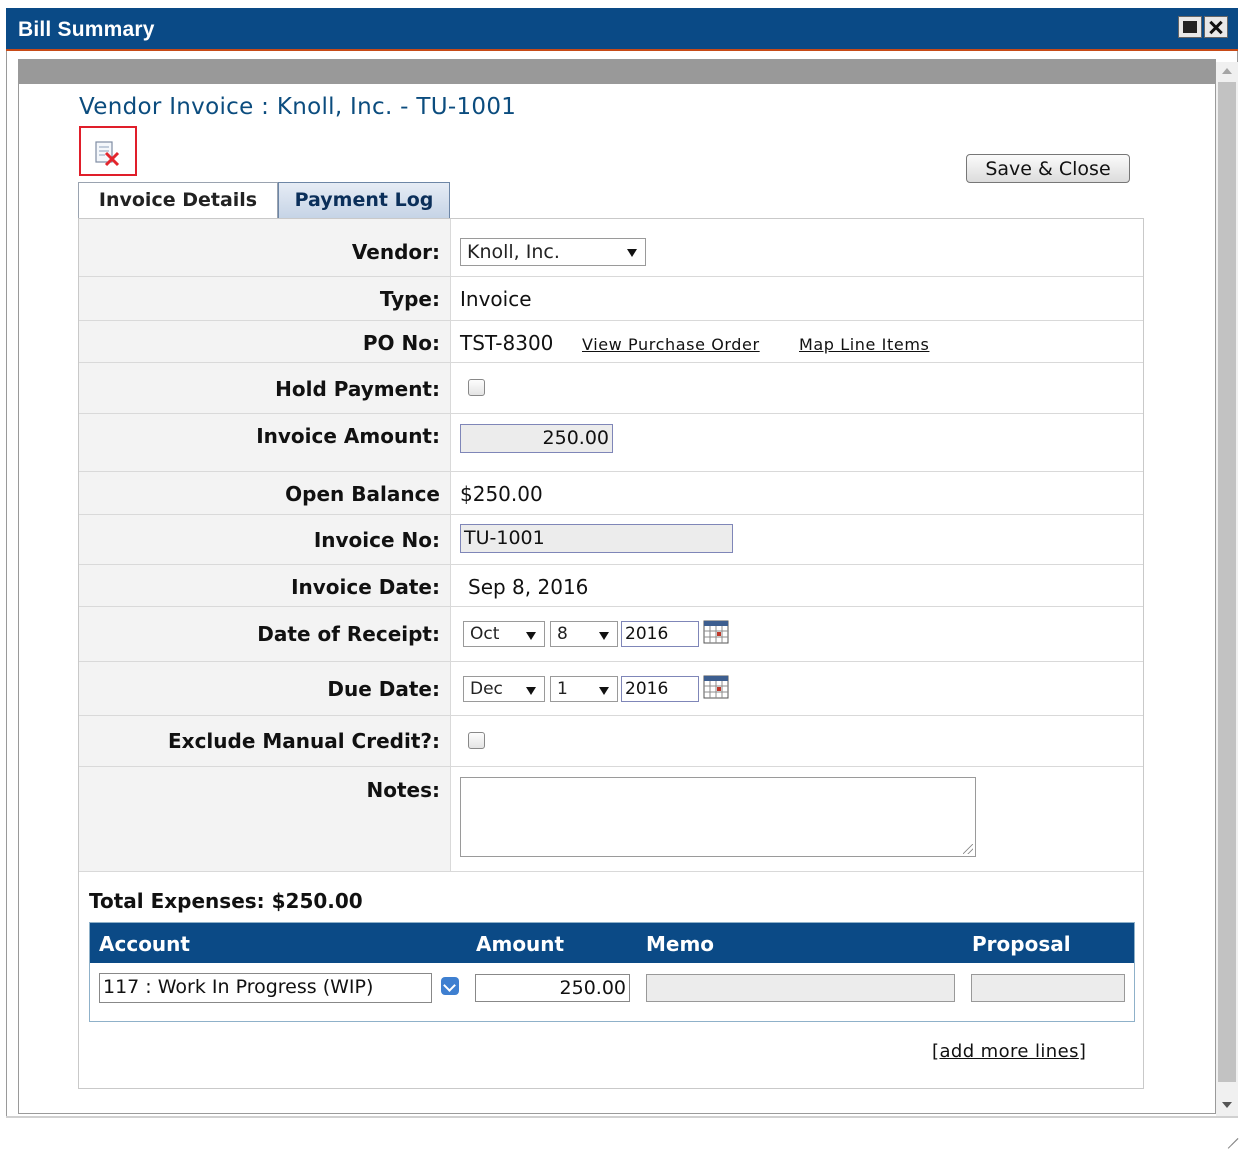 The height and width of the screenshot is (1149, 1243). What do you see at coordinates (364, 200) in the screenshot?
I see `tab-payment-log: Payment Log` at bounding box center [364, 200].